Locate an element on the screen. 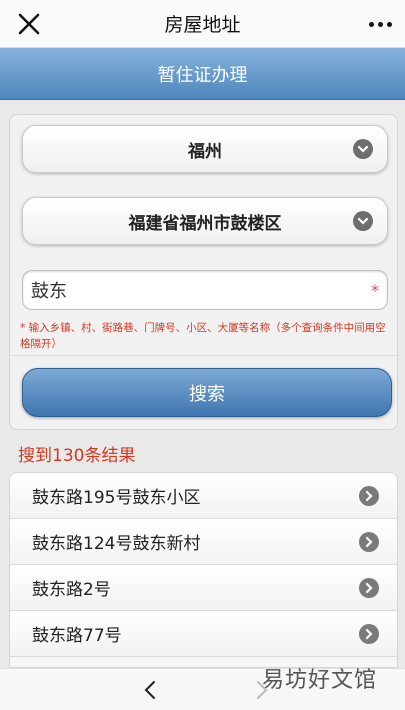  divider is located at coordinates (203, 355).